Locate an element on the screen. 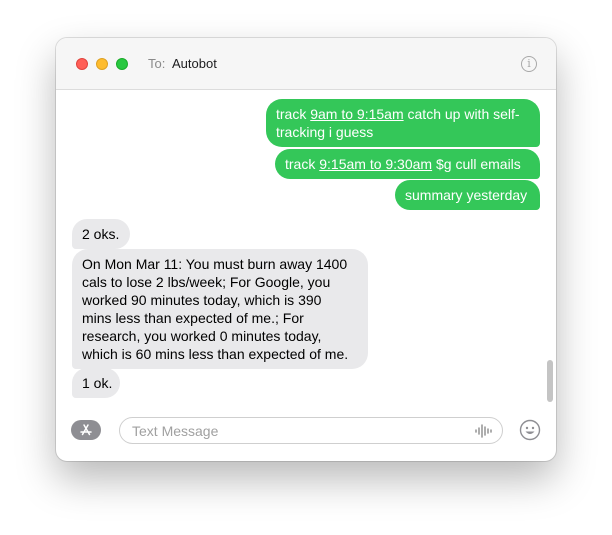  app-store-glyph is located at coordinates (86, 430).